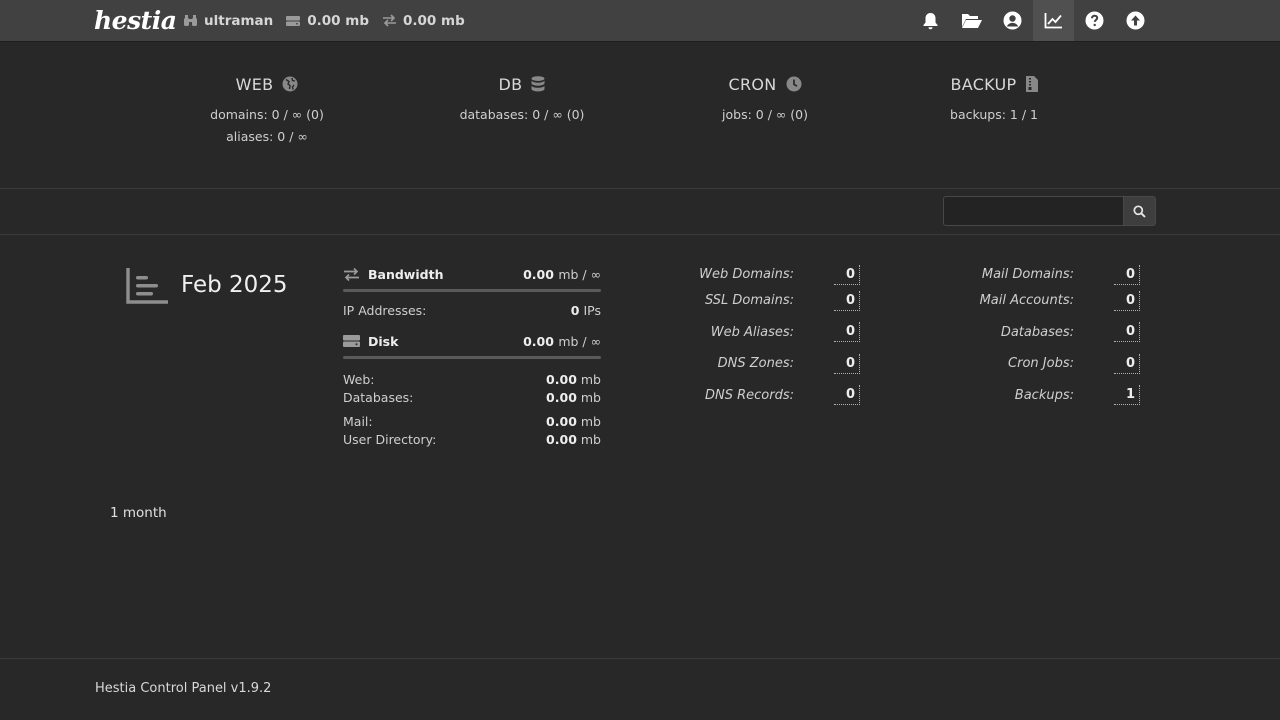 This screenshot has width=1280, height=720. I want to click on search-form, so click(1049, 211).